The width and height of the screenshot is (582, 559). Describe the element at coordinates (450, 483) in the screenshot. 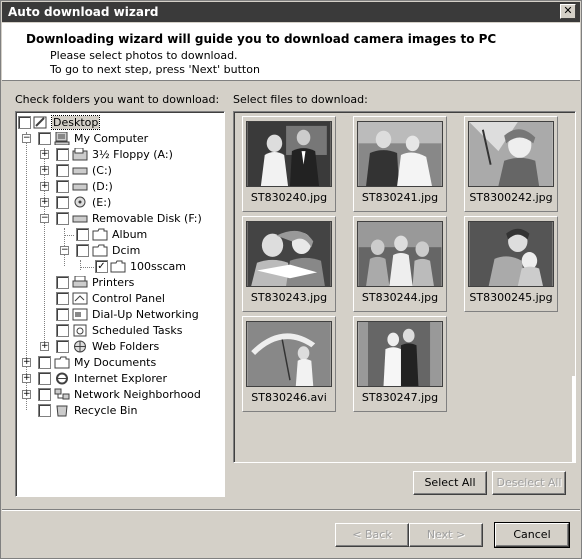

I see `select-all-button: Select All` at that location.